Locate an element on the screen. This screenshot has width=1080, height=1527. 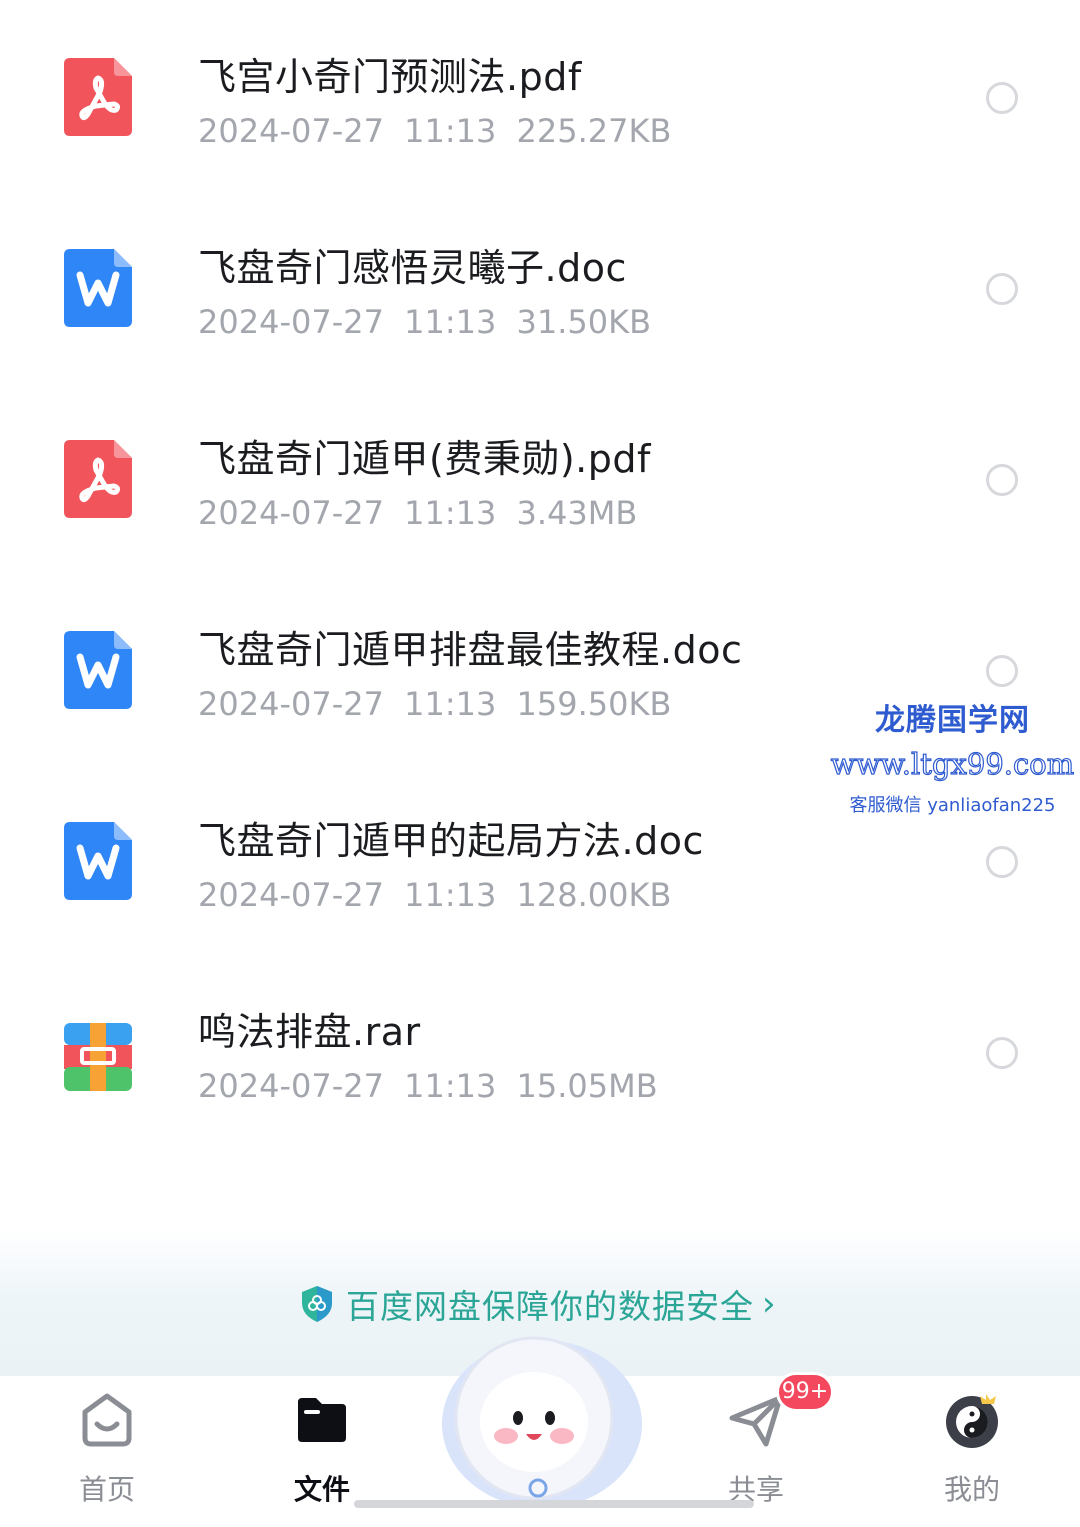
file-meta: 2024-07-27 11:13 128.00KB is located at coordinates (434, 895).